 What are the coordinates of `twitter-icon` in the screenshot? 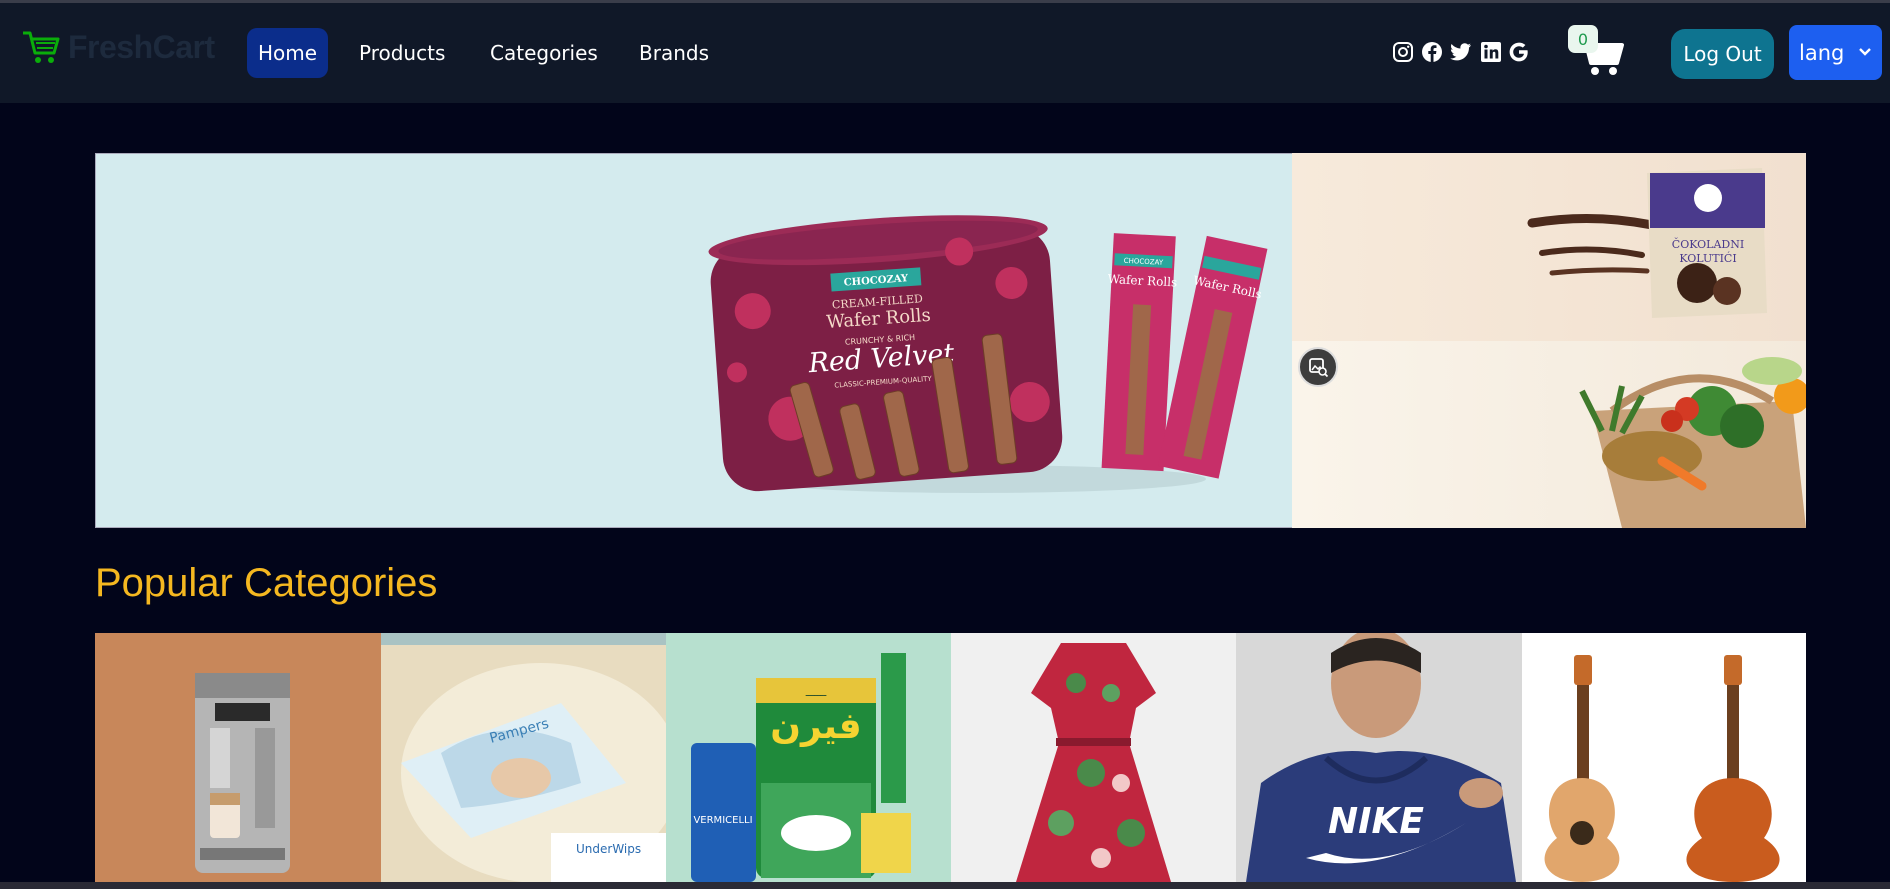 It's located at (1461, 52).